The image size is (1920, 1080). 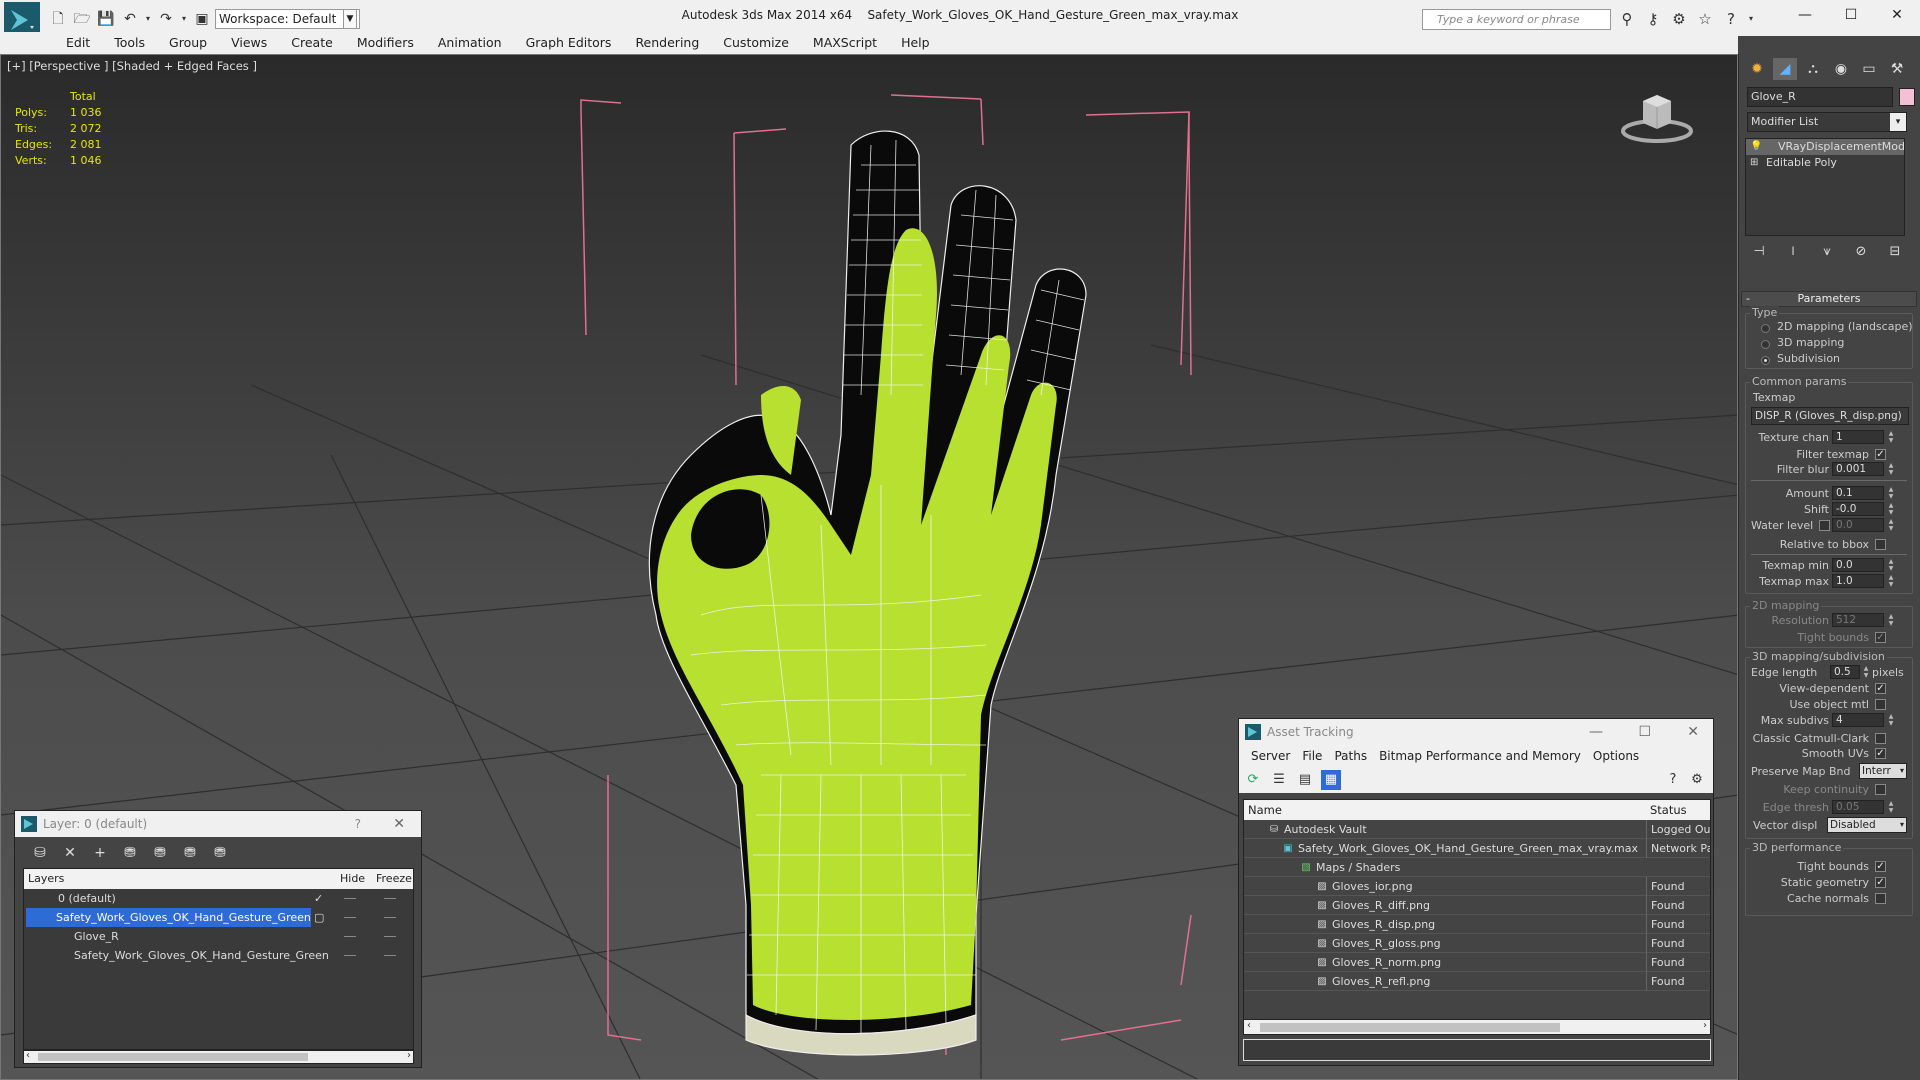 I want to click on layer-help-button: ?, so click(x=358, y=824).